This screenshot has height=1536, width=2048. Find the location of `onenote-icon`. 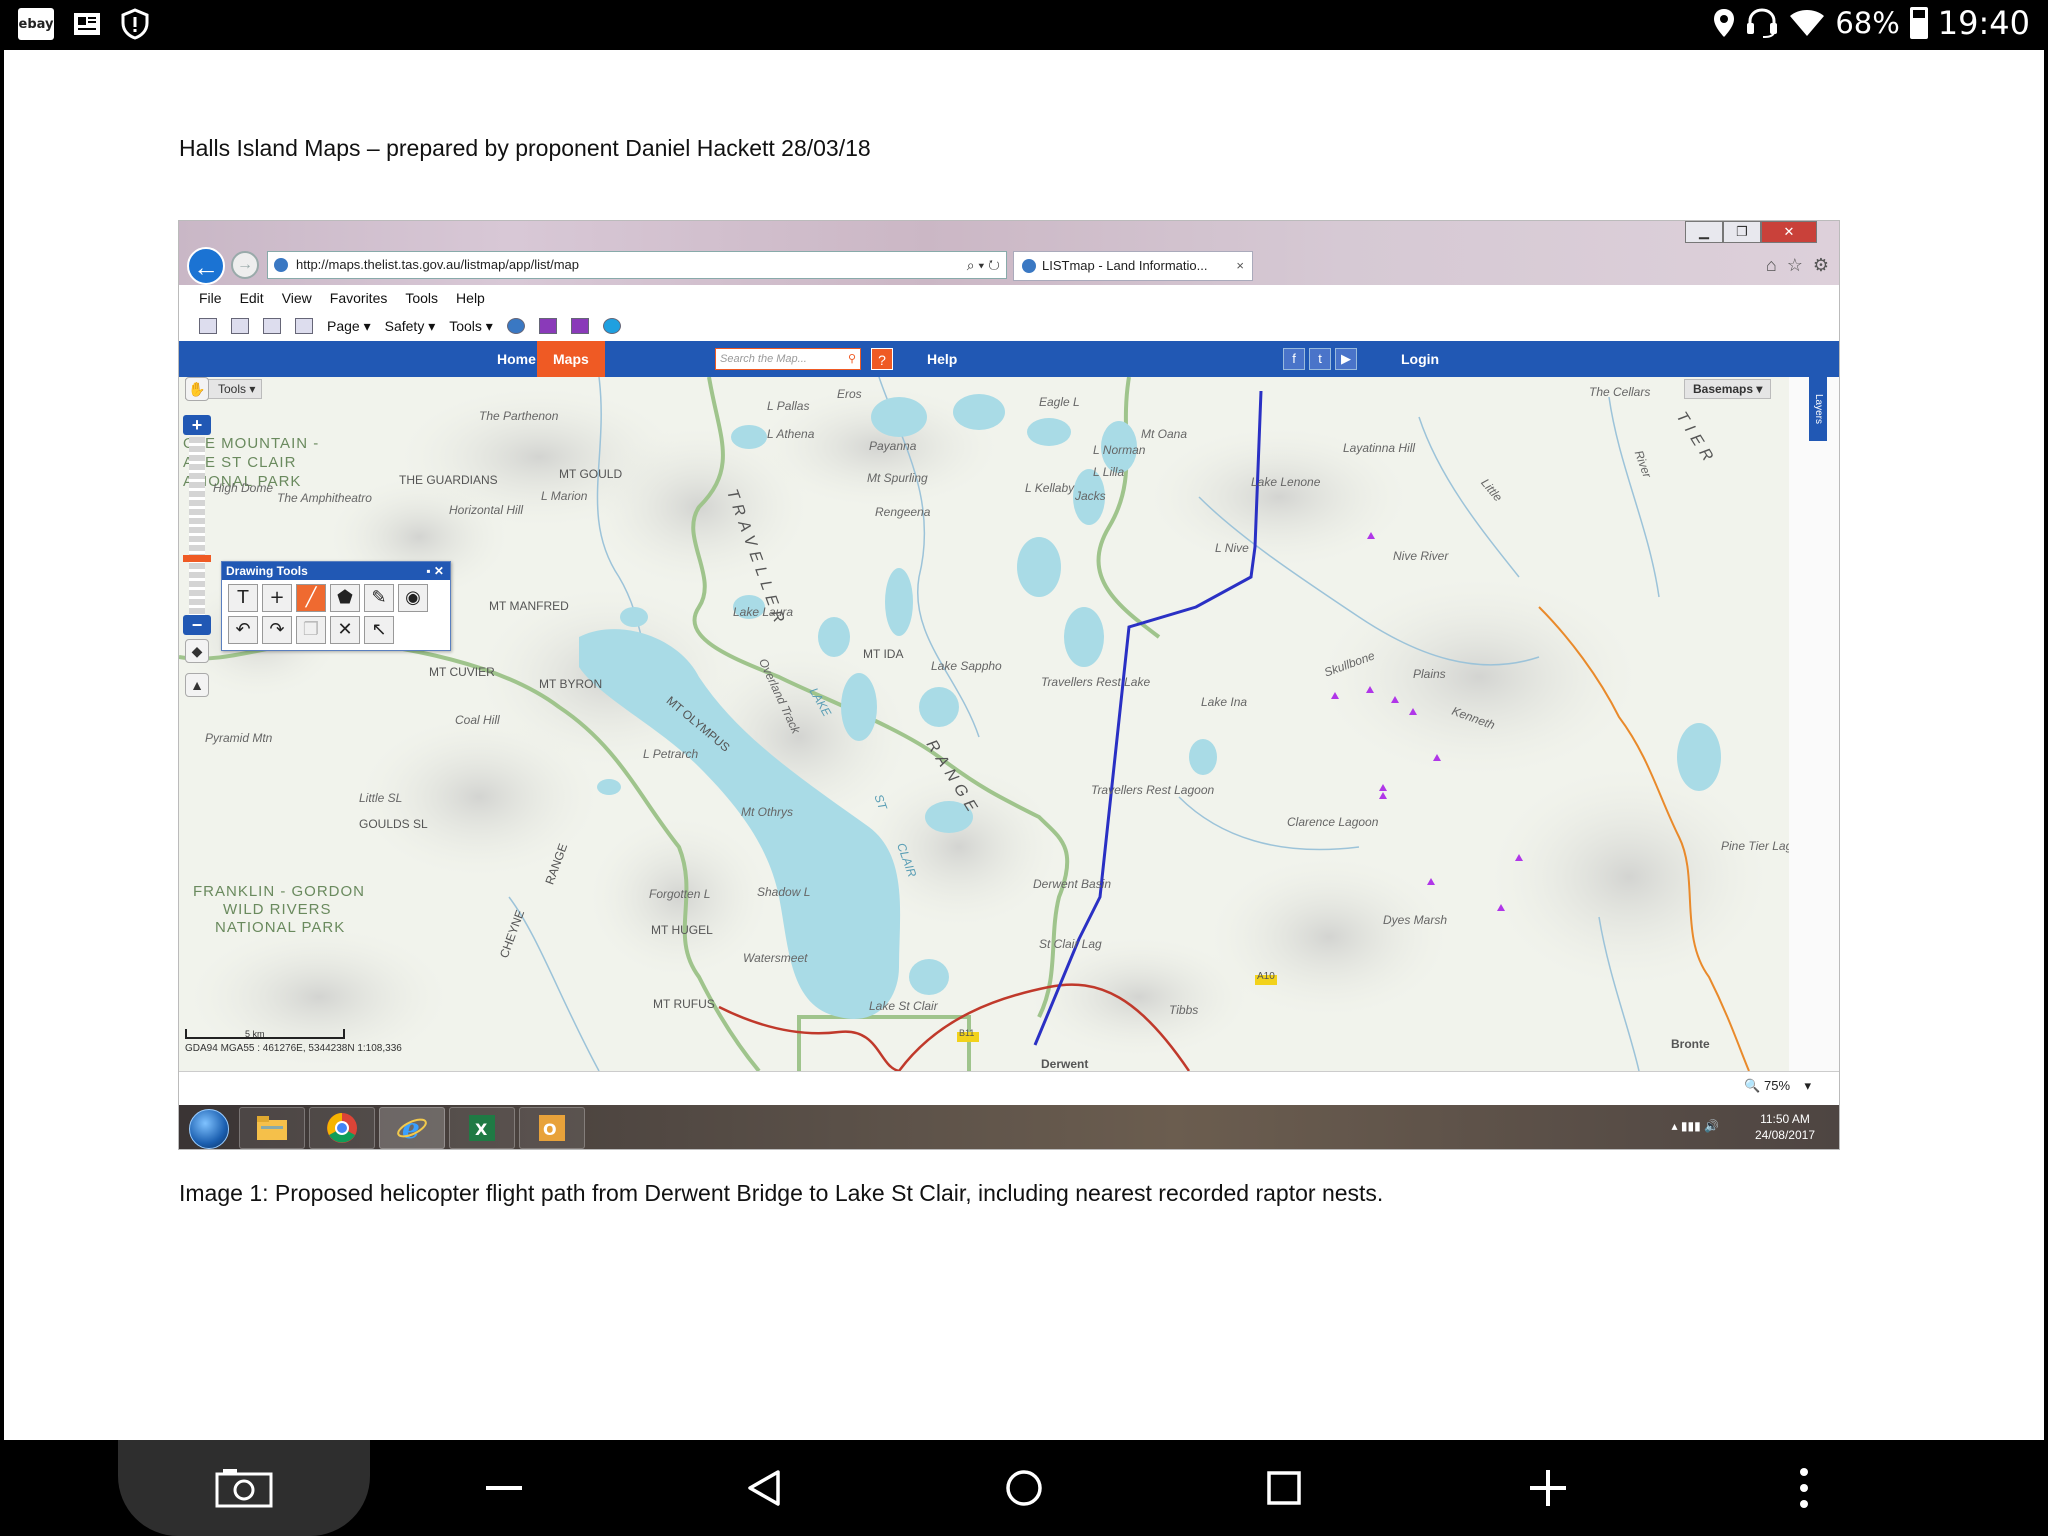

onenote-icon is located at coordinates (547, 326).